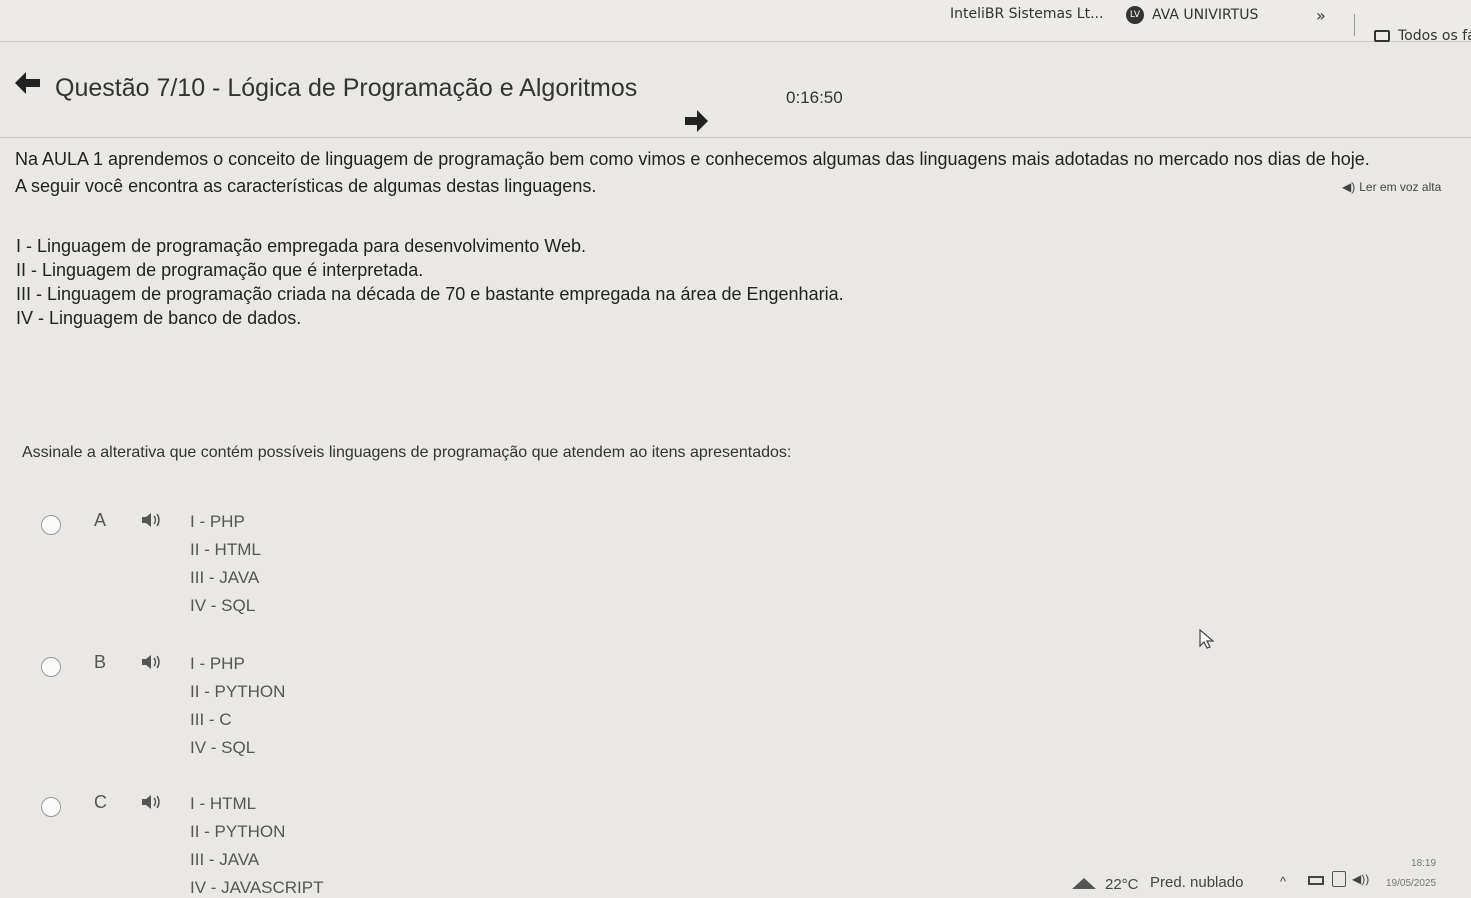 The height and width of the screenshot is (898, 1471). What do you see at coordinates (211, 719) in the screenshot?
I see `option-line: III - C` at bounding box center [211, 719].